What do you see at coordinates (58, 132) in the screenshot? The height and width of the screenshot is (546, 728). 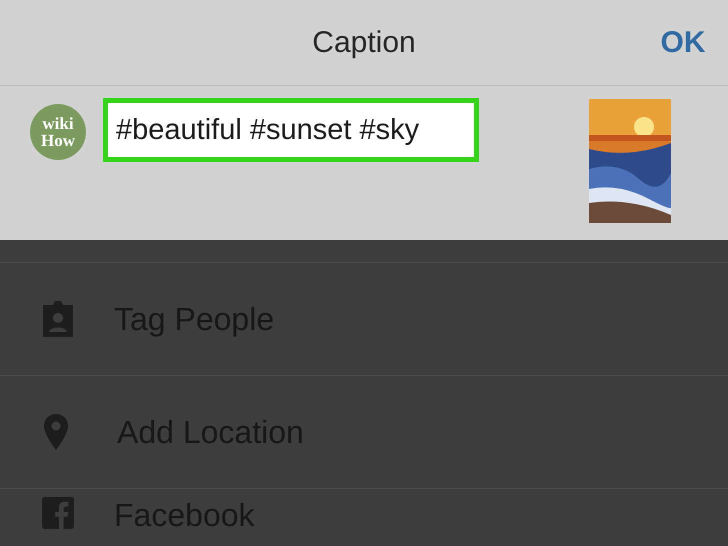 I see `avatar: wiki How` at bounding box center [58, 132].